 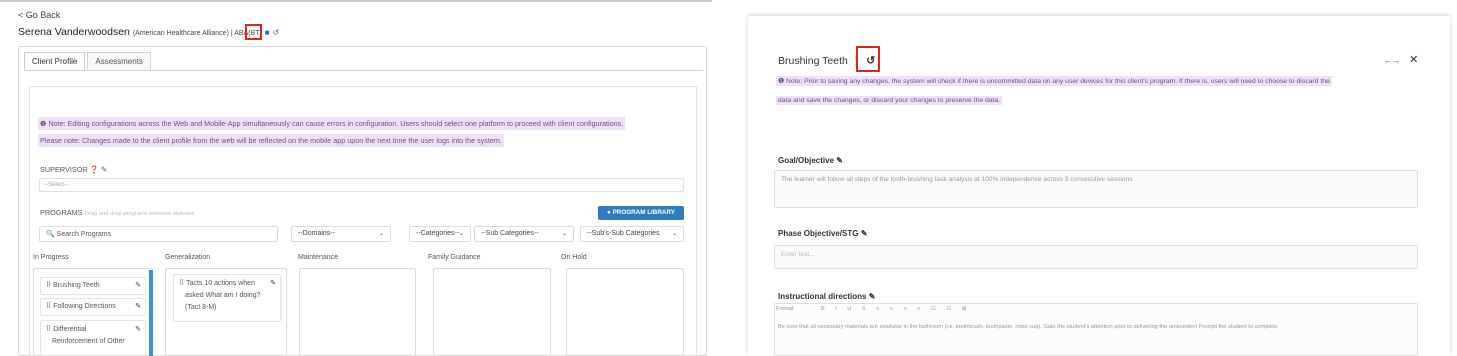 I want to click on instructional-directions-label: Instructional directions ✎, so click(x=827, y=296).